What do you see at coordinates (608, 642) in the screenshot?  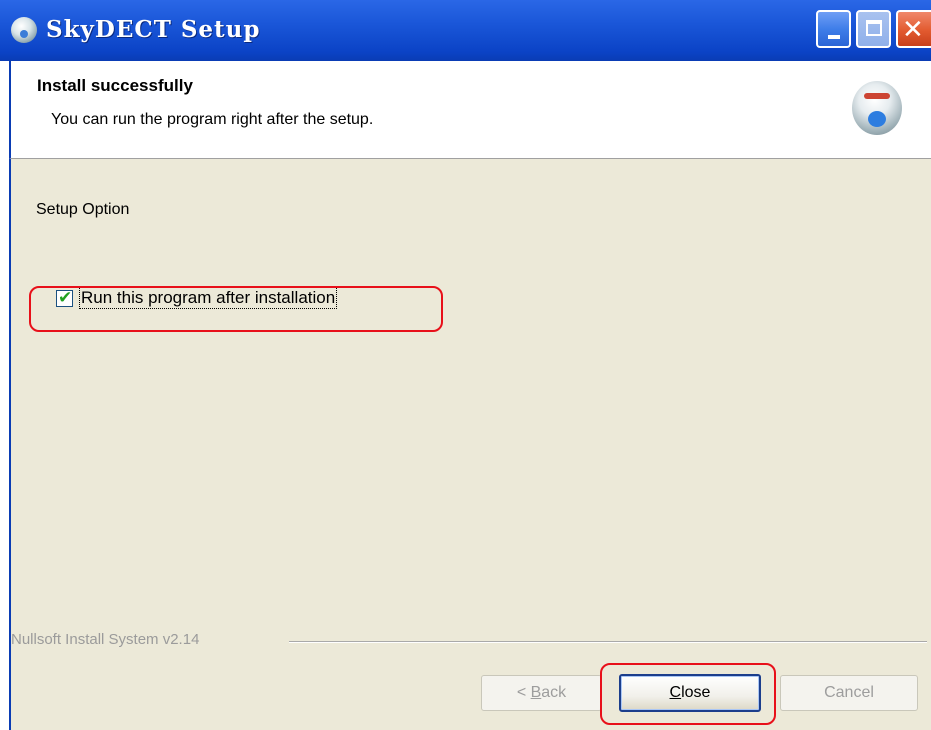 I see `footer-separator` at bounding box center [608, 642].